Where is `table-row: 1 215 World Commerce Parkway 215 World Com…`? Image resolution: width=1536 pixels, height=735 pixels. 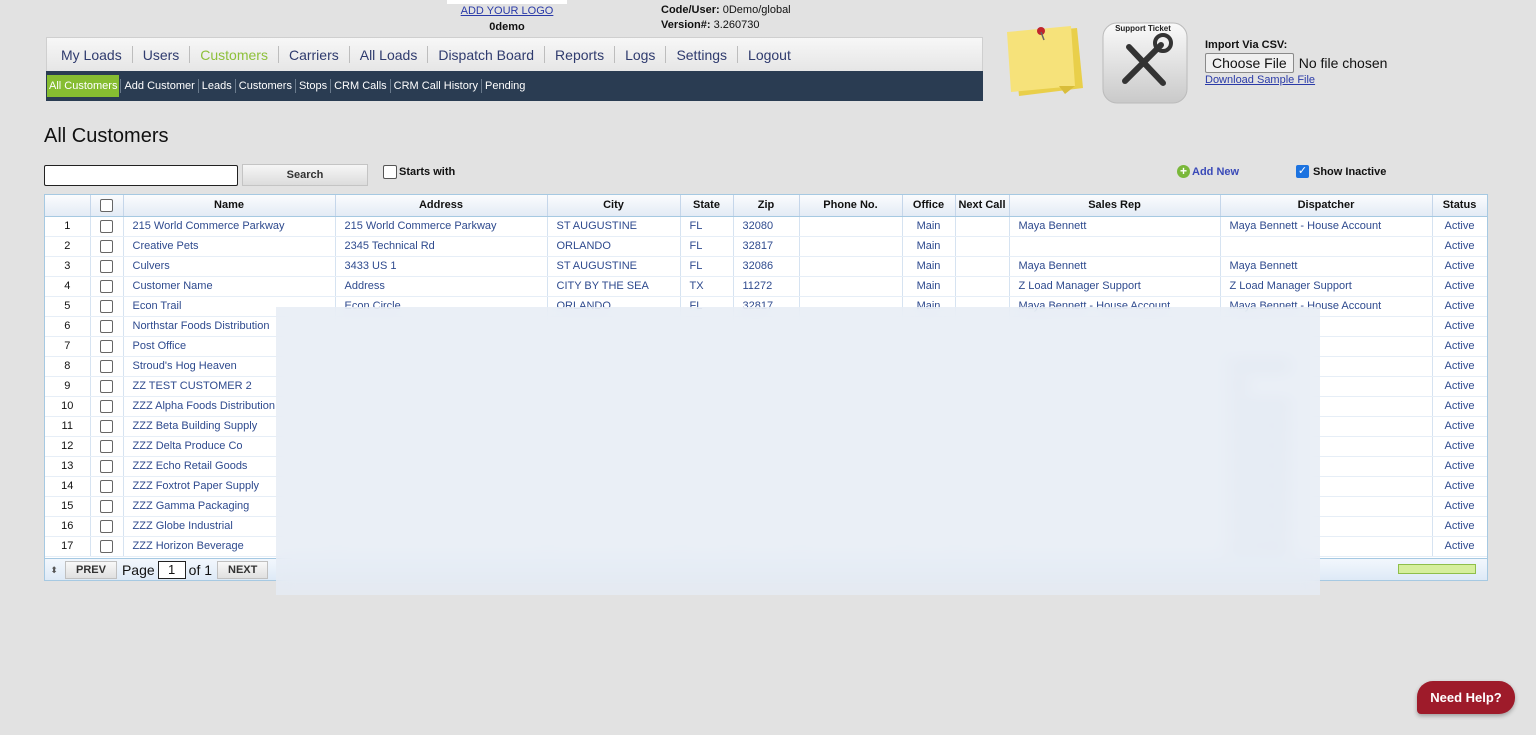 table-row: 1 215 World Commerce Parkway 215 World Com… is located at coordinates (766, 226).